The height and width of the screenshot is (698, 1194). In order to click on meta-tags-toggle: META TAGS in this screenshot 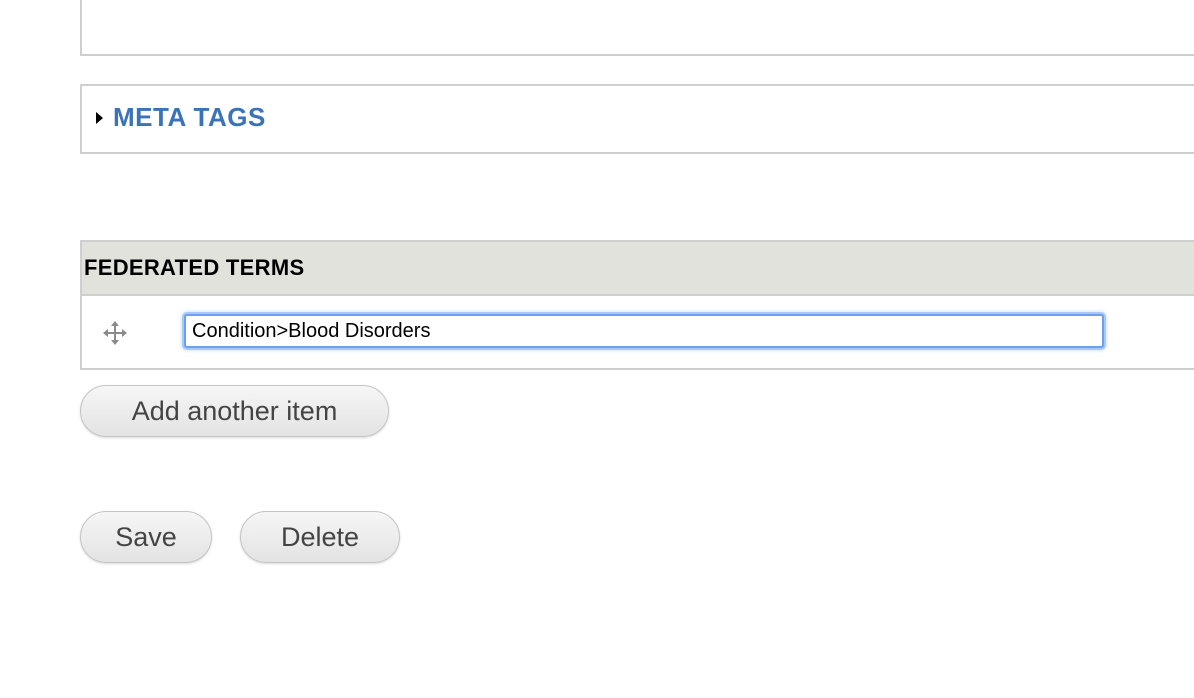, I will do `click(181, 117)`.